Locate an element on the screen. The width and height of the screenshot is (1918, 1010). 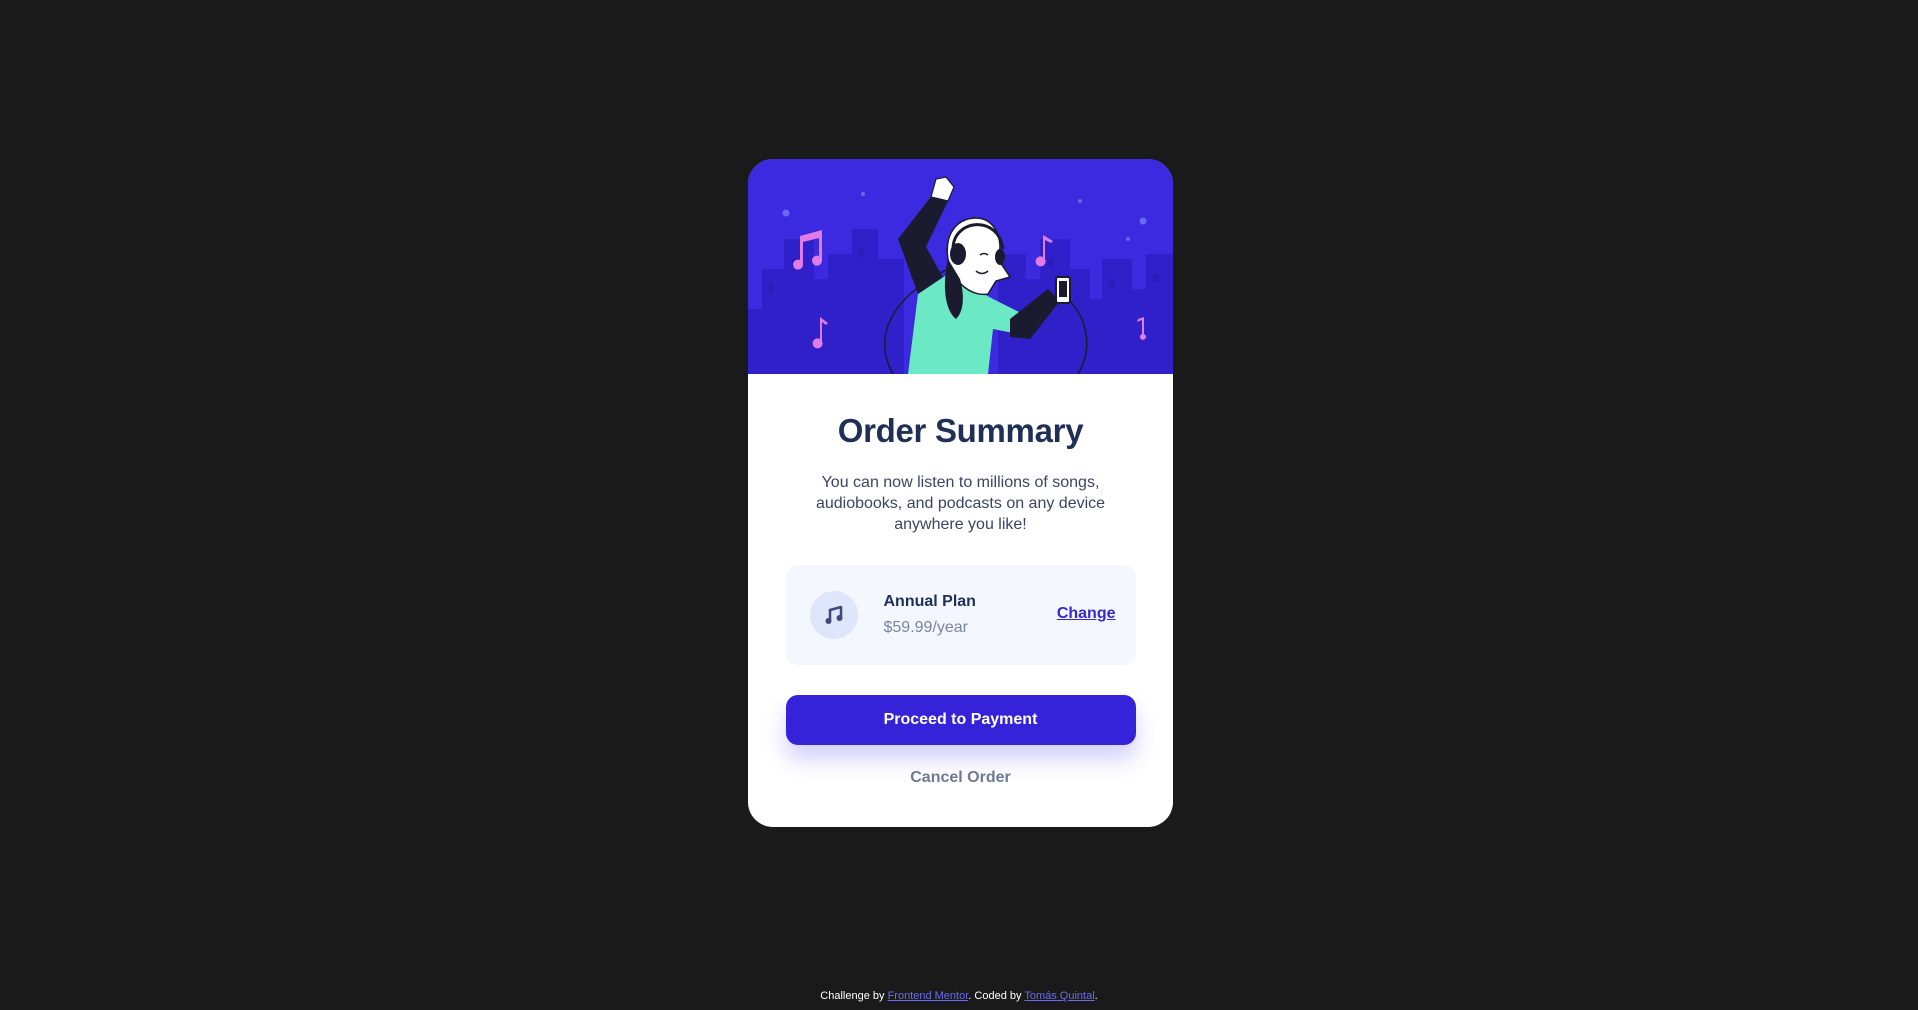
music-note-icon is located at coordinates (833, 615).